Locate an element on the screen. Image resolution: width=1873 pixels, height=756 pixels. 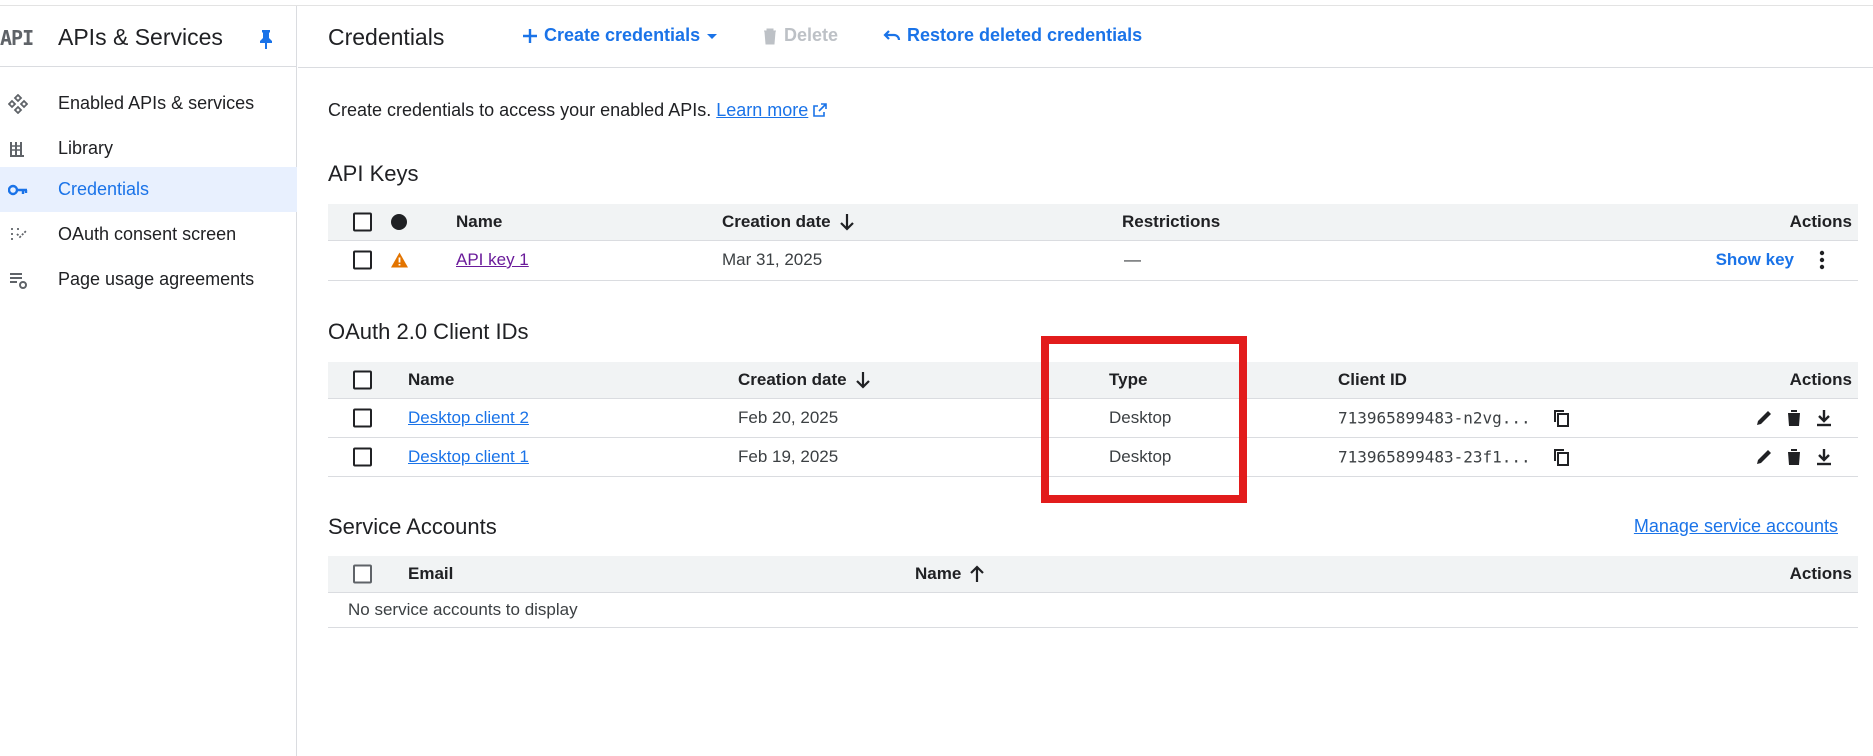
agreements-icon is located at coordinates (18, 281).